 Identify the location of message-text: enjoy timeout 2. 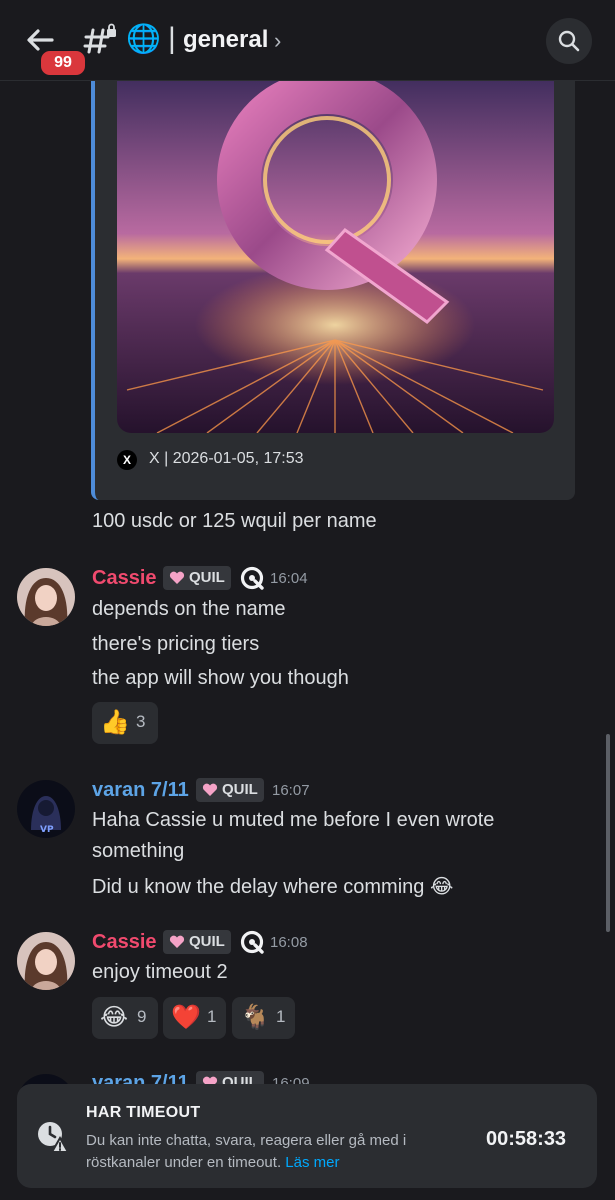
(160, 972).